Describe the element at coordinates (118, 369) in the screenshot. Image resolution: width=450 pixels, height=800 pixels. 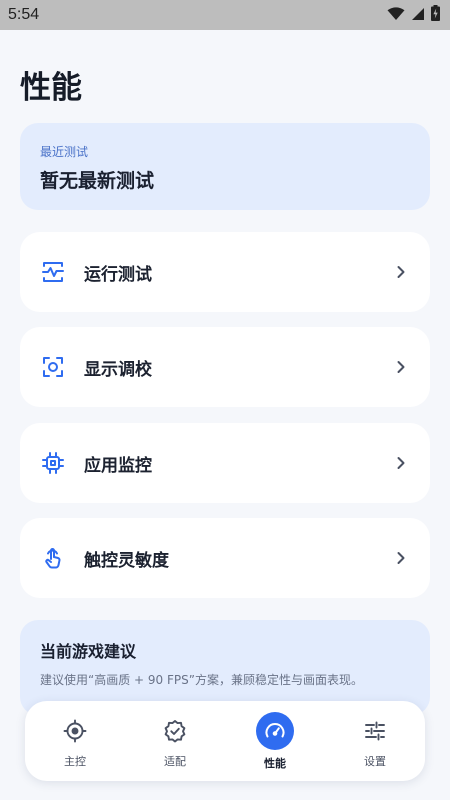
I see `menu-item-label: 显示调校` at that location.